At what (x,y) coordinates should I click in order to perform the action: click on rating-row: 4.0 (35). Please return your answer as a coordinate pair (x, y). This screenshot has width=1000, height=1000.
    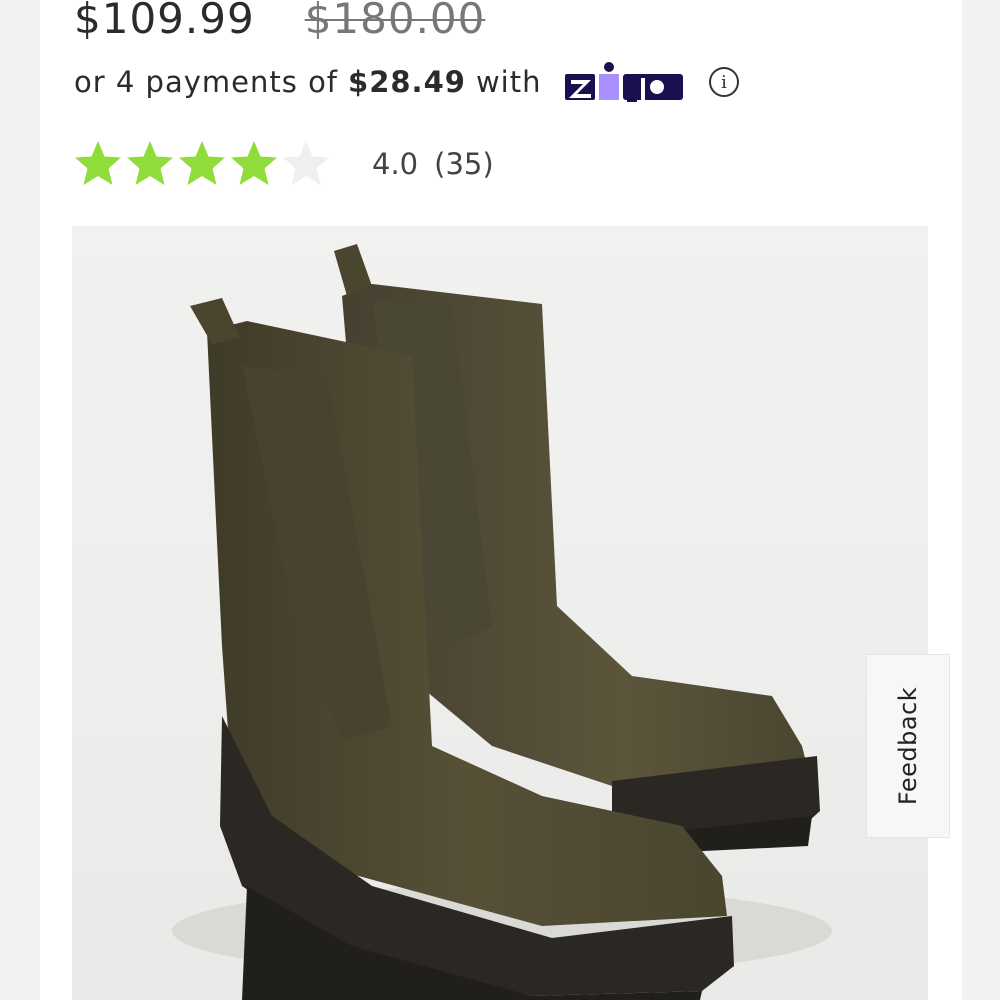
    Looking at the image, I should click on (283, 164).